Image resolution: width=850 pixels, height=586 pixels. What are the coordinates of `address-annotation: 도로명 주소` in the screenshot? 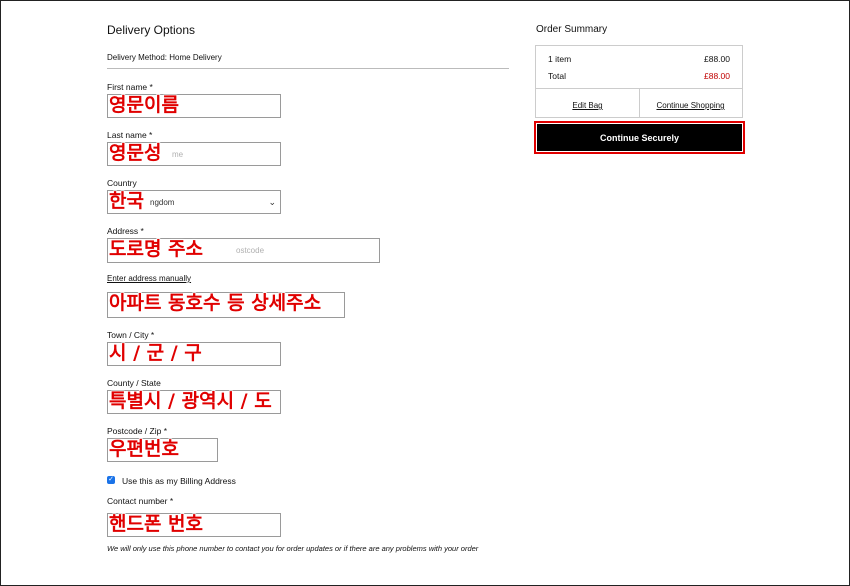 It's located at (156, 249).